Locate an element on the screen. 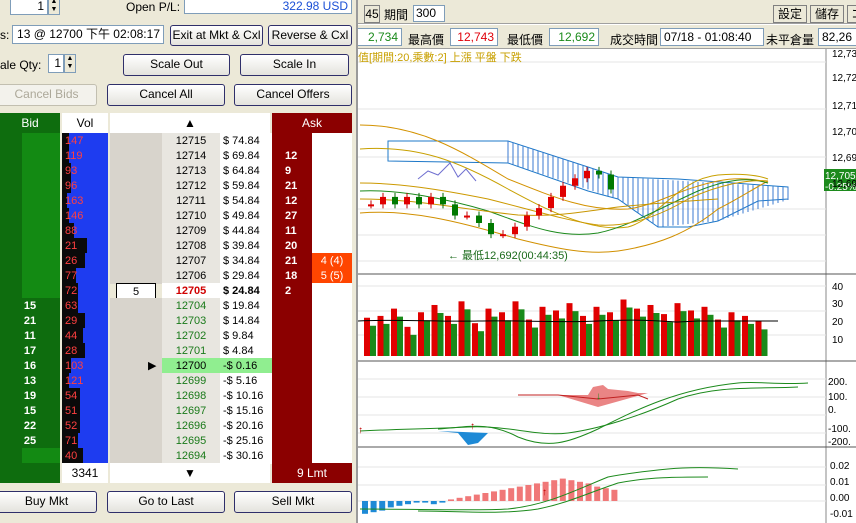 The image size is (856, 523). price-cell: 12707 is located at coordinates (191, 261).